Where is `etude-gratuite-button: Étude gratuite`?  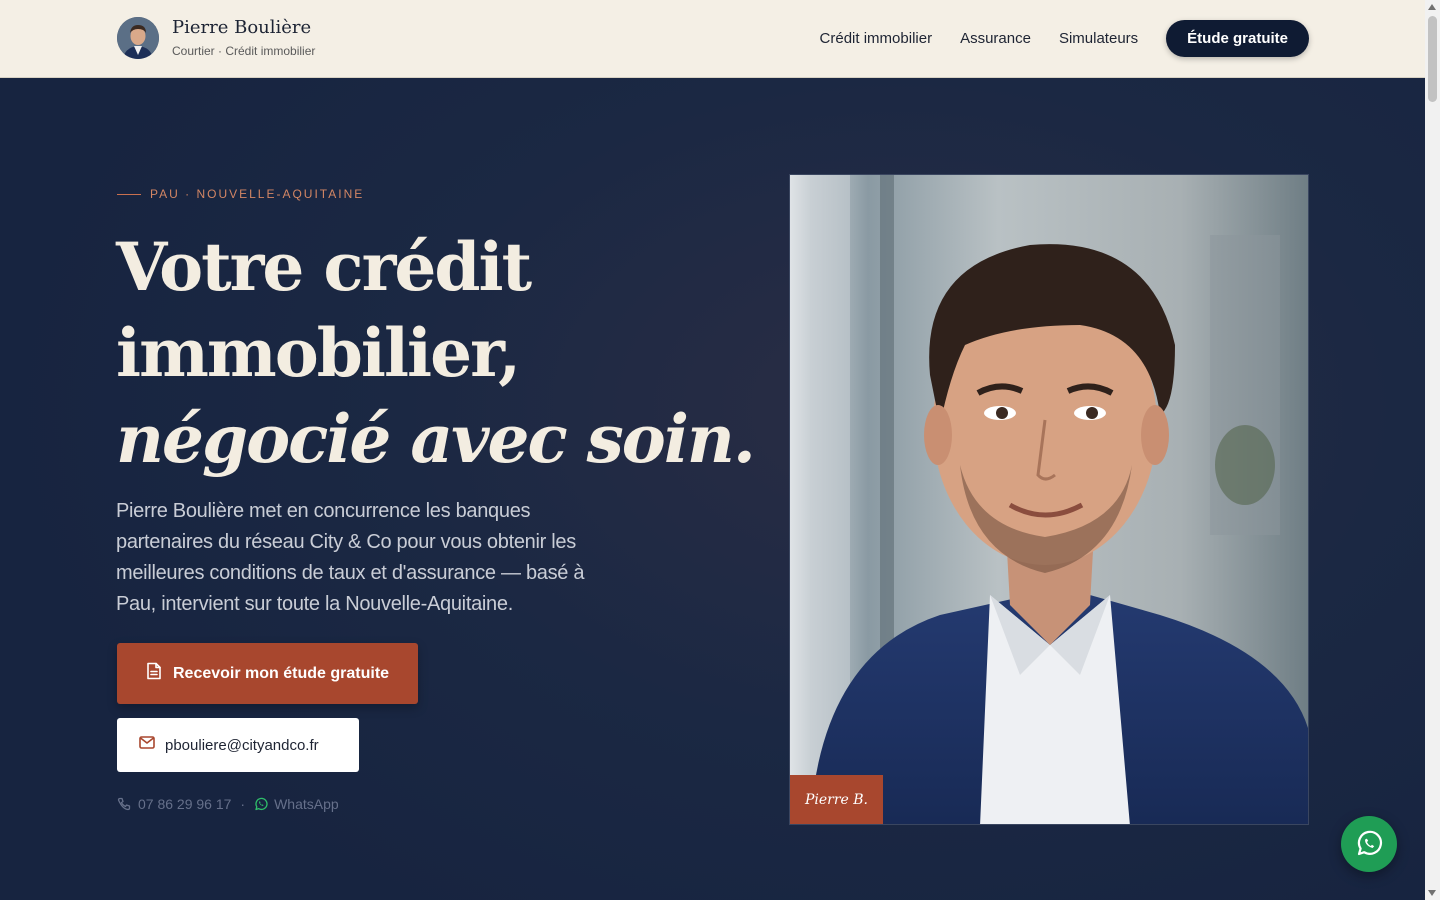
etude-gratuite-button: Étude gratuite is located at coordinates (1237, 38).